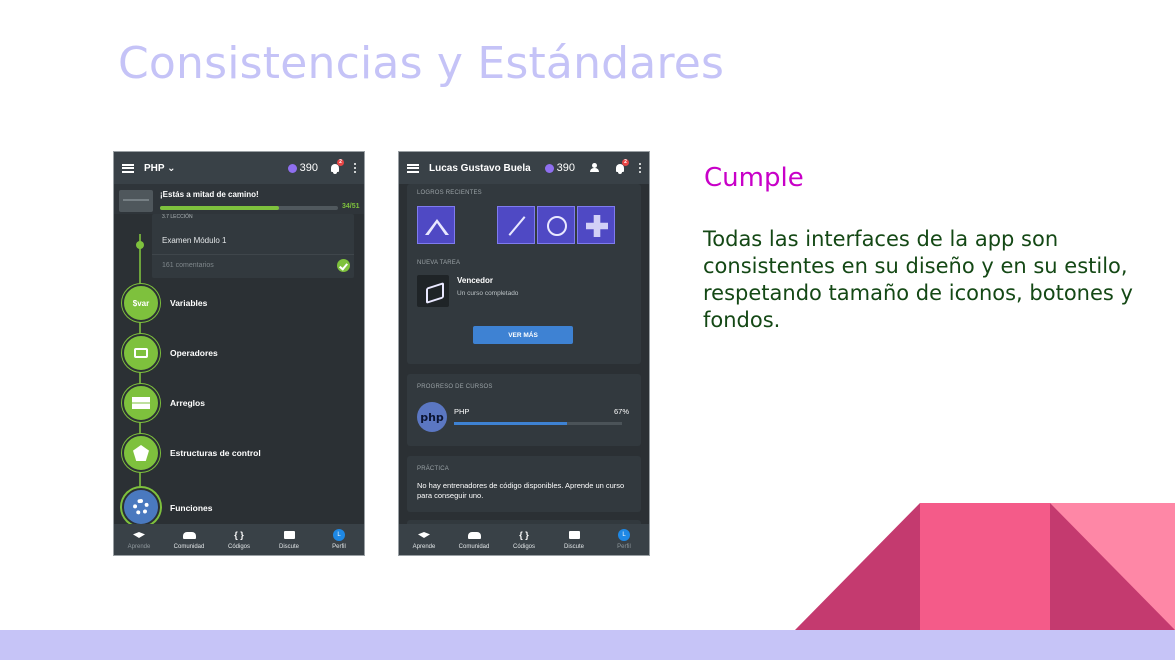  Describe the element at coordinates (177, 217) in the screenshot. I see `lesson-number: 3.7 LECCIÓN` at that location.